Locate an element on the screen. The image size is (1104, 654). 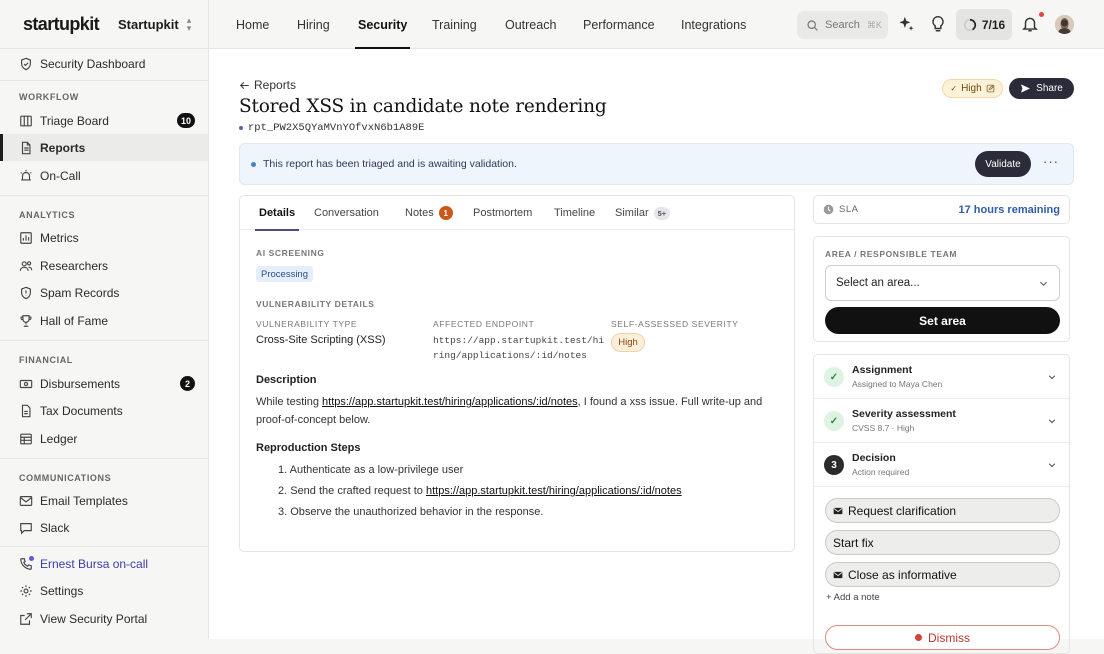
sla-remaining: 17 hours remaining is located at coordinates (1009, 209).